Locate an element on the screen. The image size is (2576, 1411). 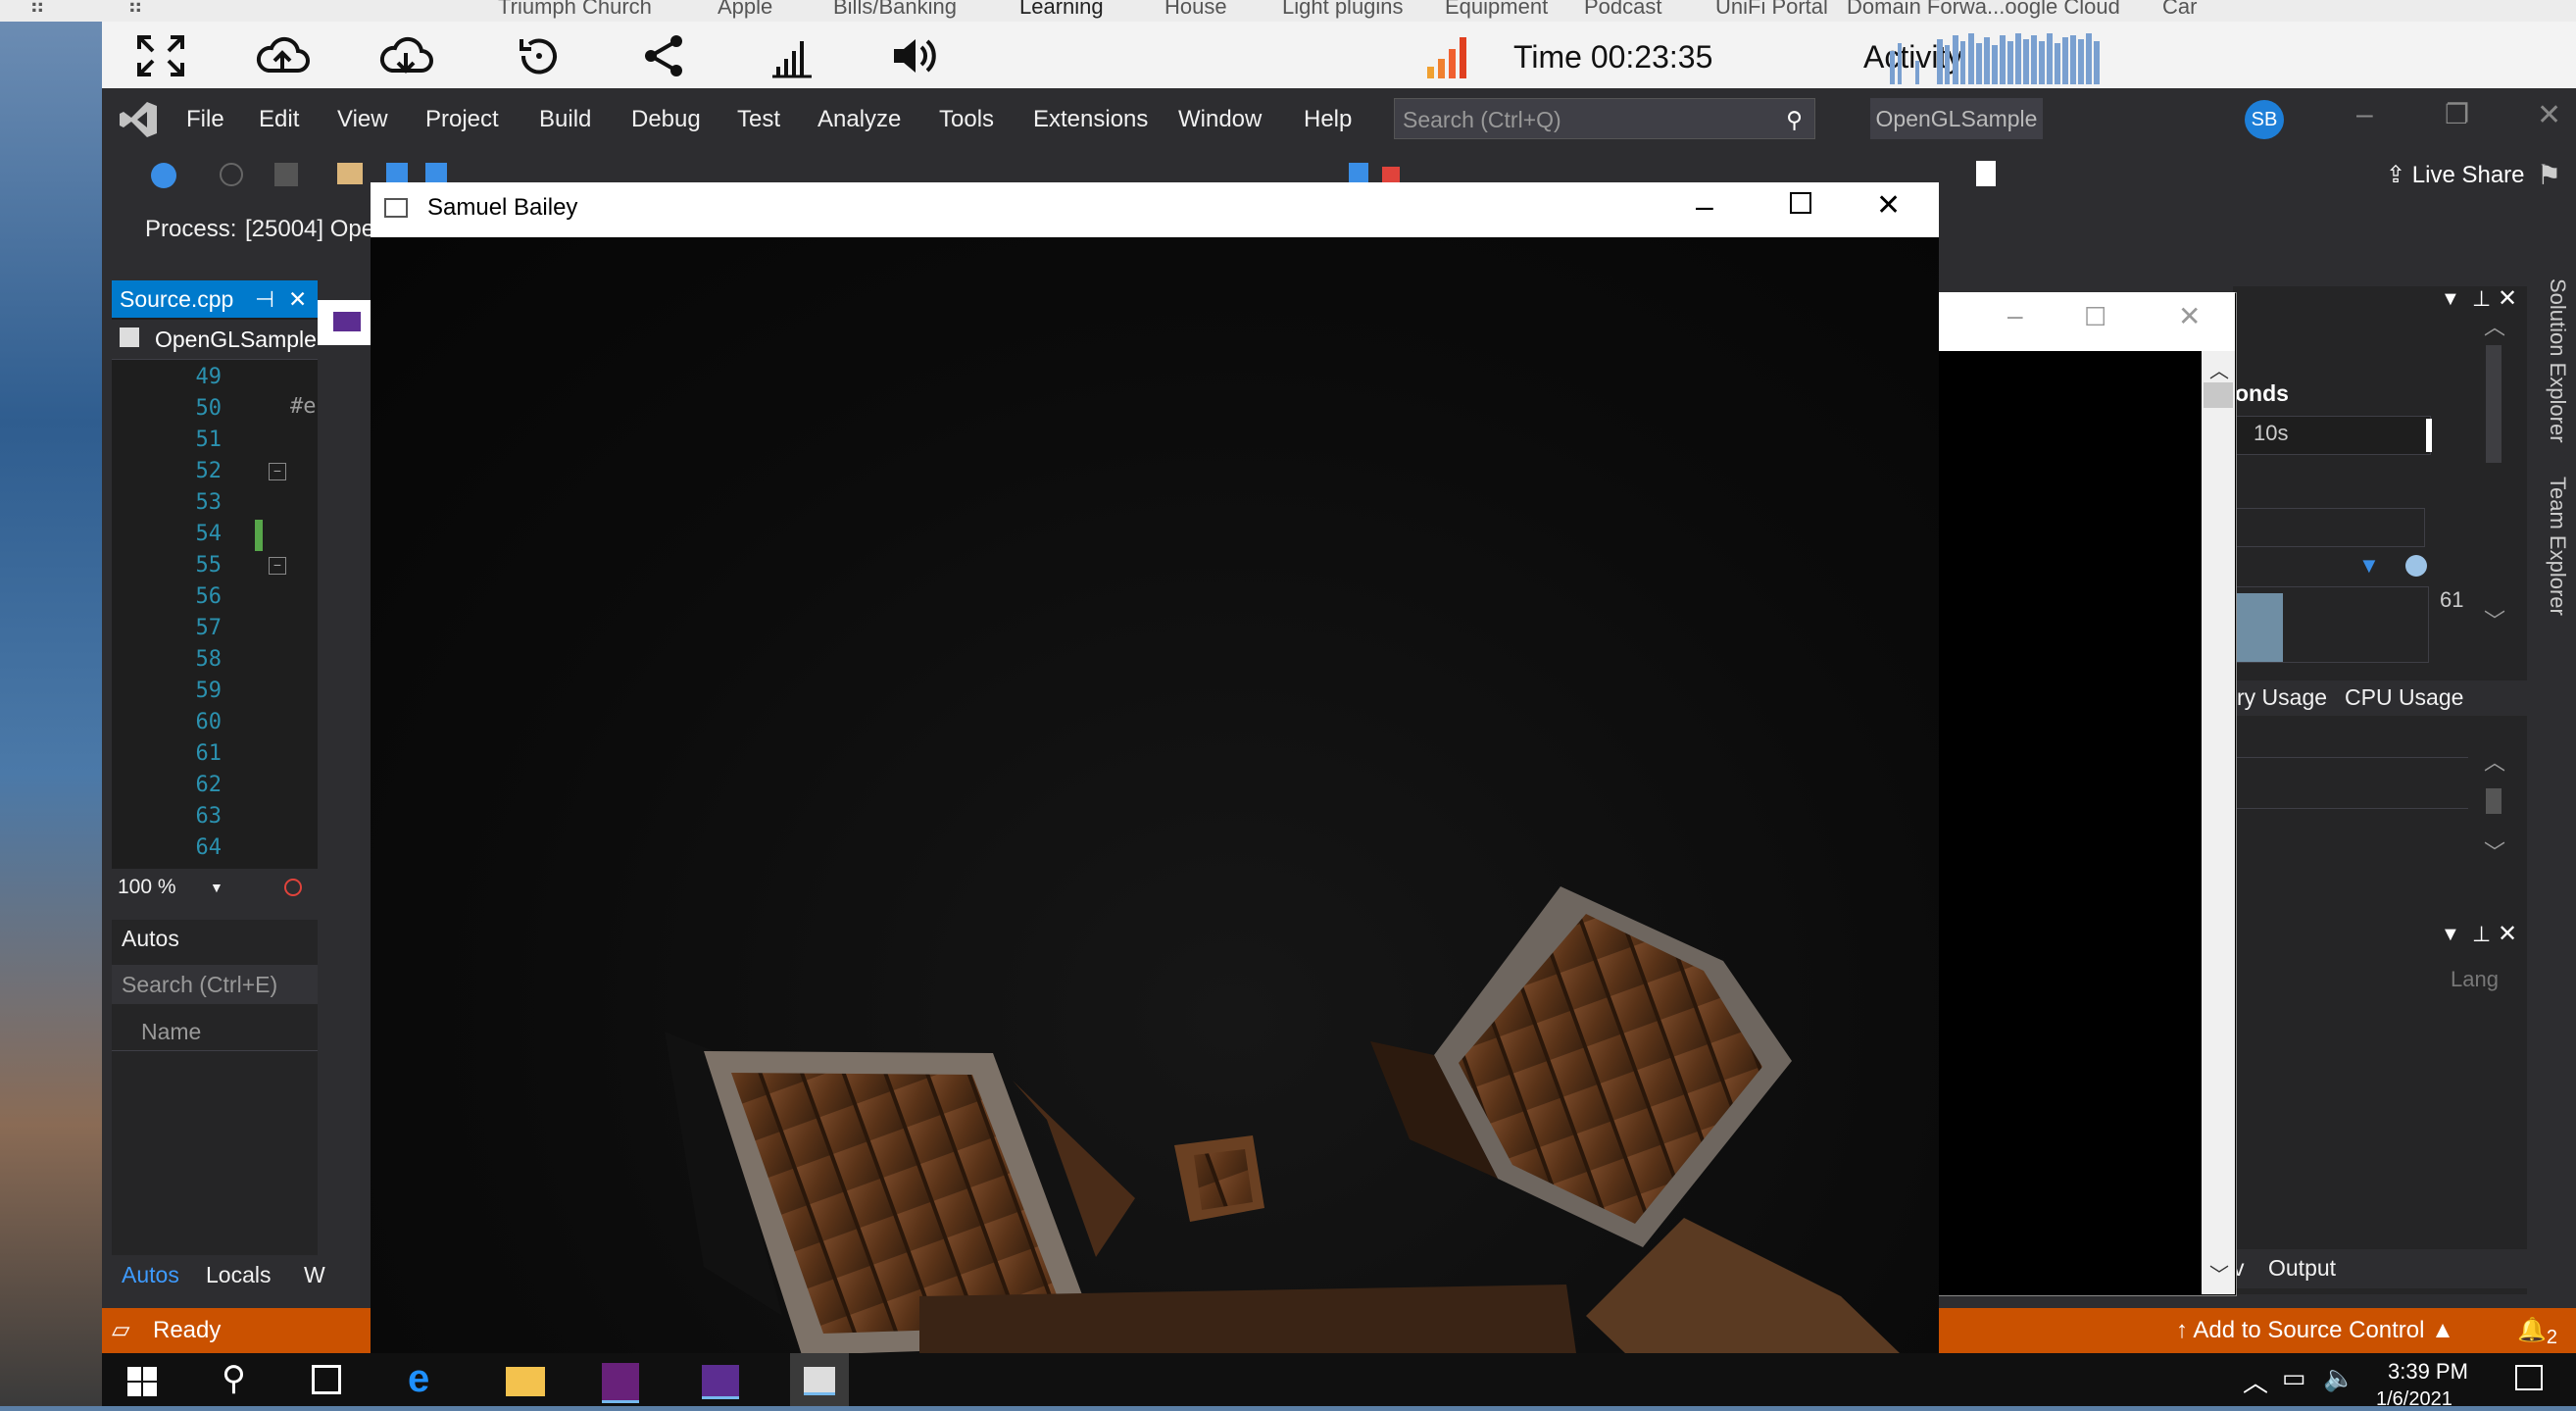
maximize-button is located at coordinates (1800, 203).